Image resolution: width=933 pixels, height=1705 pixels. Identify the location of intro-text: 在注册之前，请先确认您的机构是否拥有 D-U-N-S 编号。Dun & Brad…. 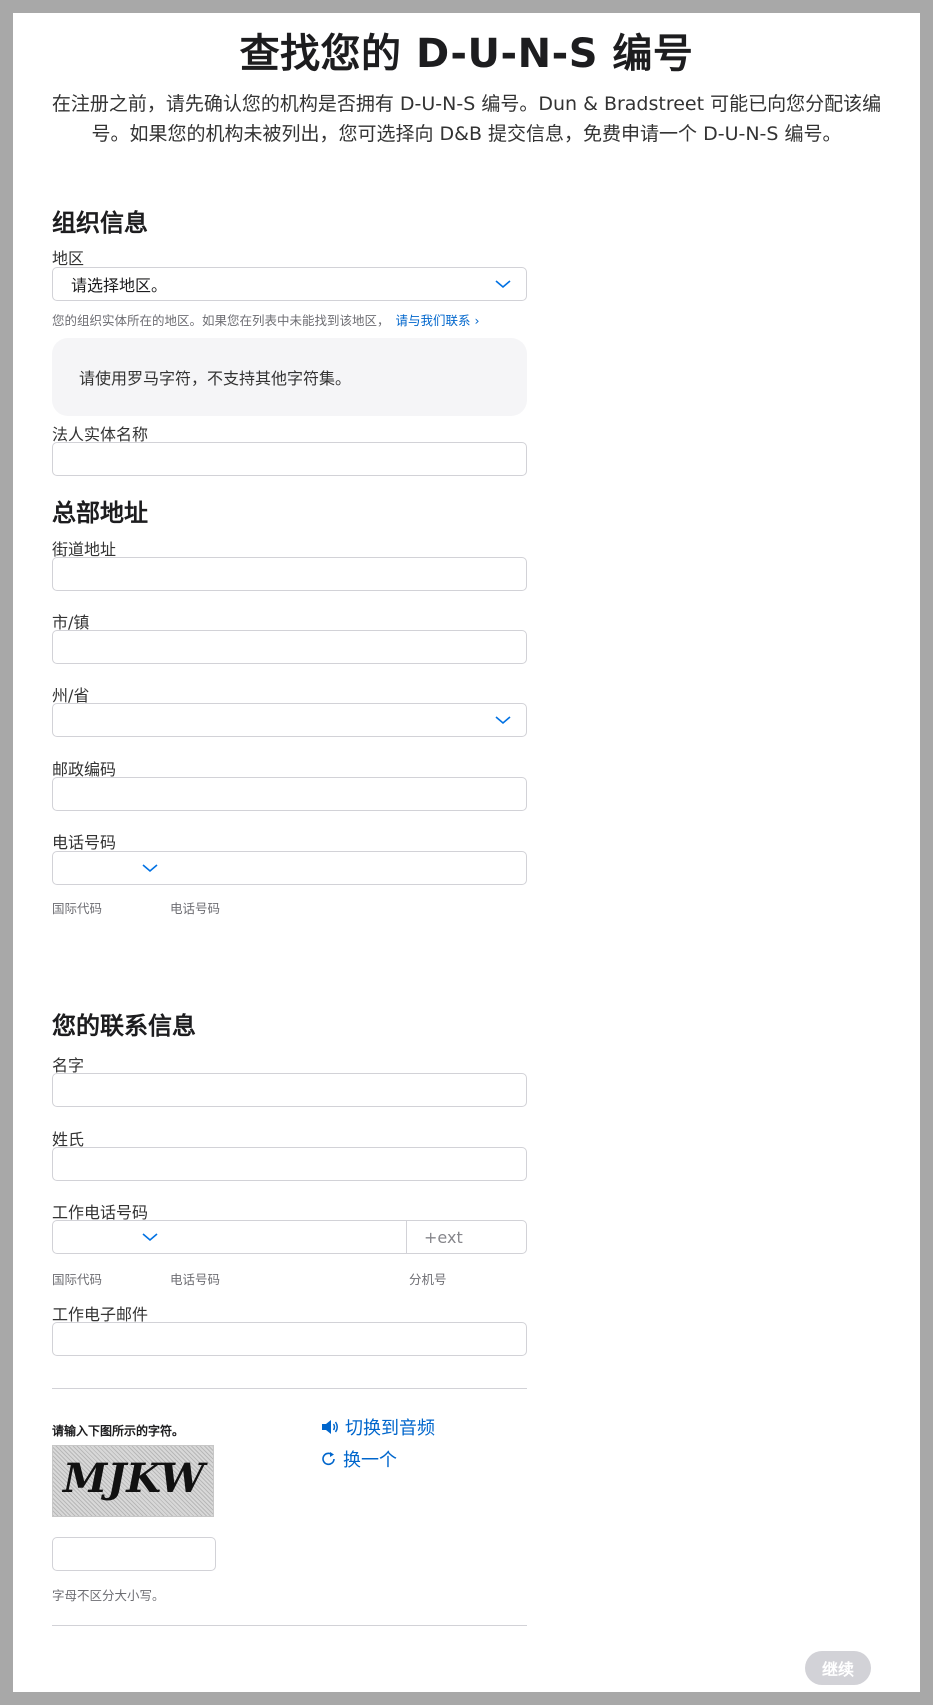
(466, 119).